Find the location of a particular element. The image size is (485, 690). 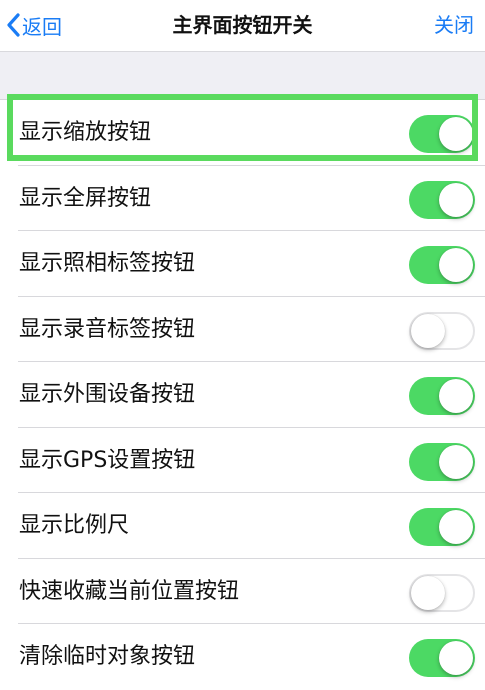

setting-row-quick-favorite-button: 快速收藏当前位置按钮 is located at coordinates (242, 592).